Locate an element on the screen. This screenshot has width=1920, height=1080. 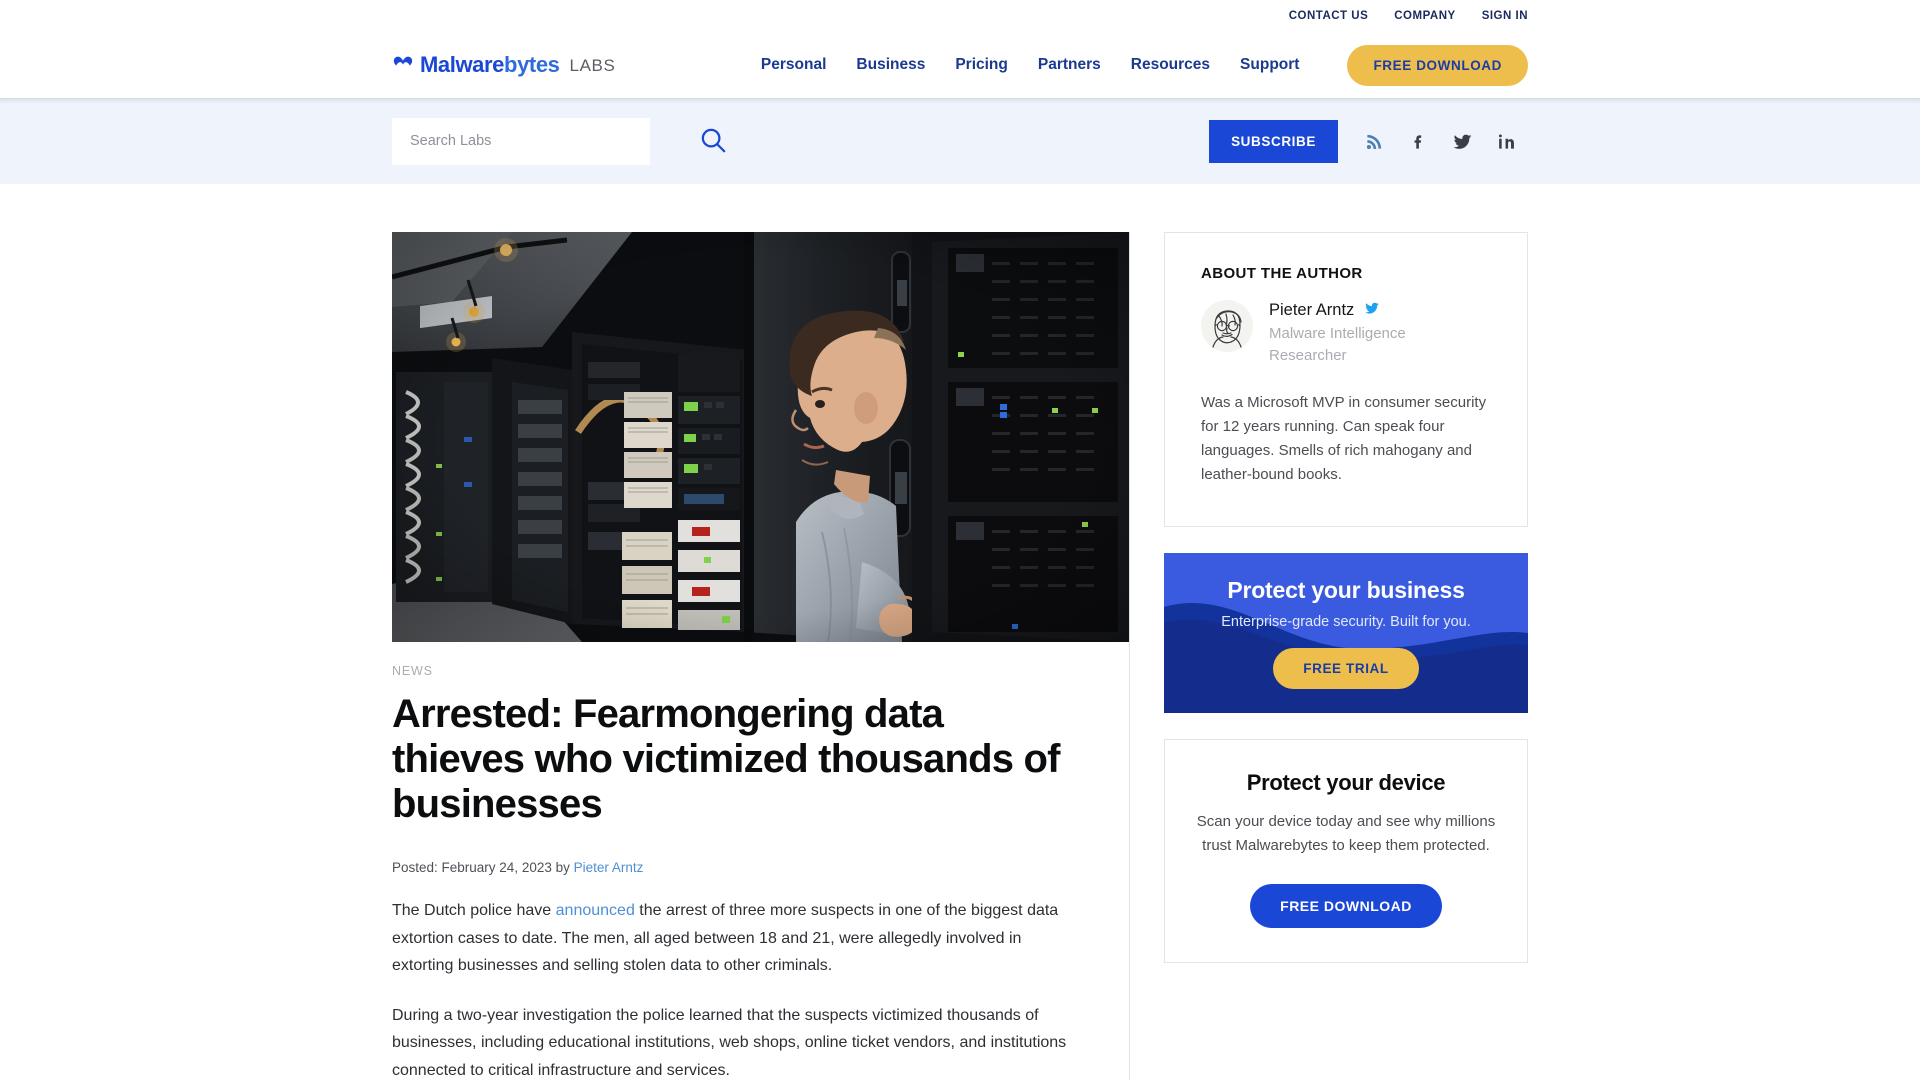
subscribe-button: SUBSCRIBE is located at coordinates (1273, 141).